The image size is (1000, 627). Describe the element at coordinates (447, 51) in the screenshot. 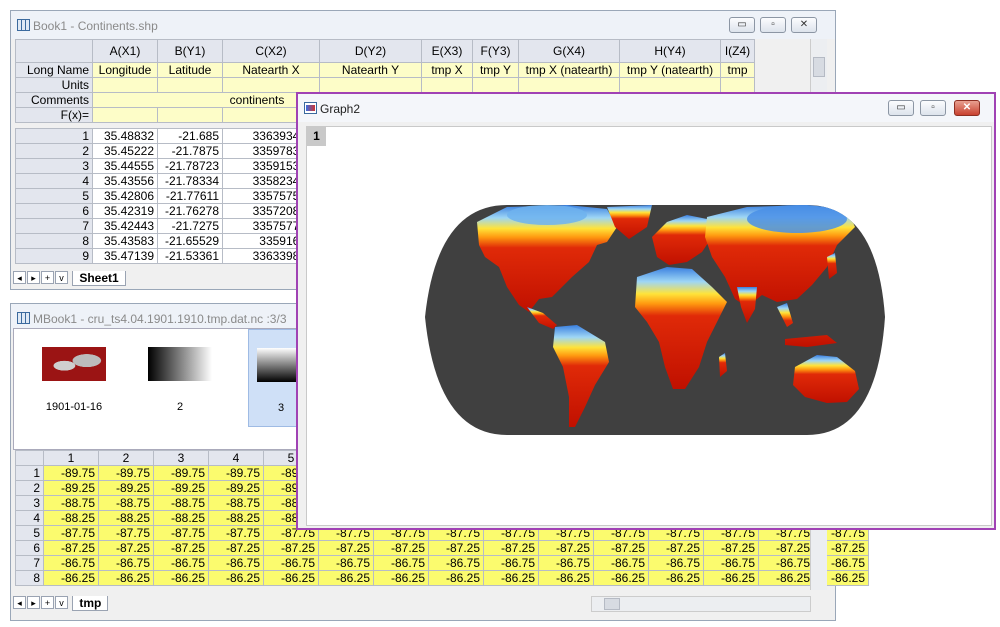

I see `column-header: E(X3)` at that location.